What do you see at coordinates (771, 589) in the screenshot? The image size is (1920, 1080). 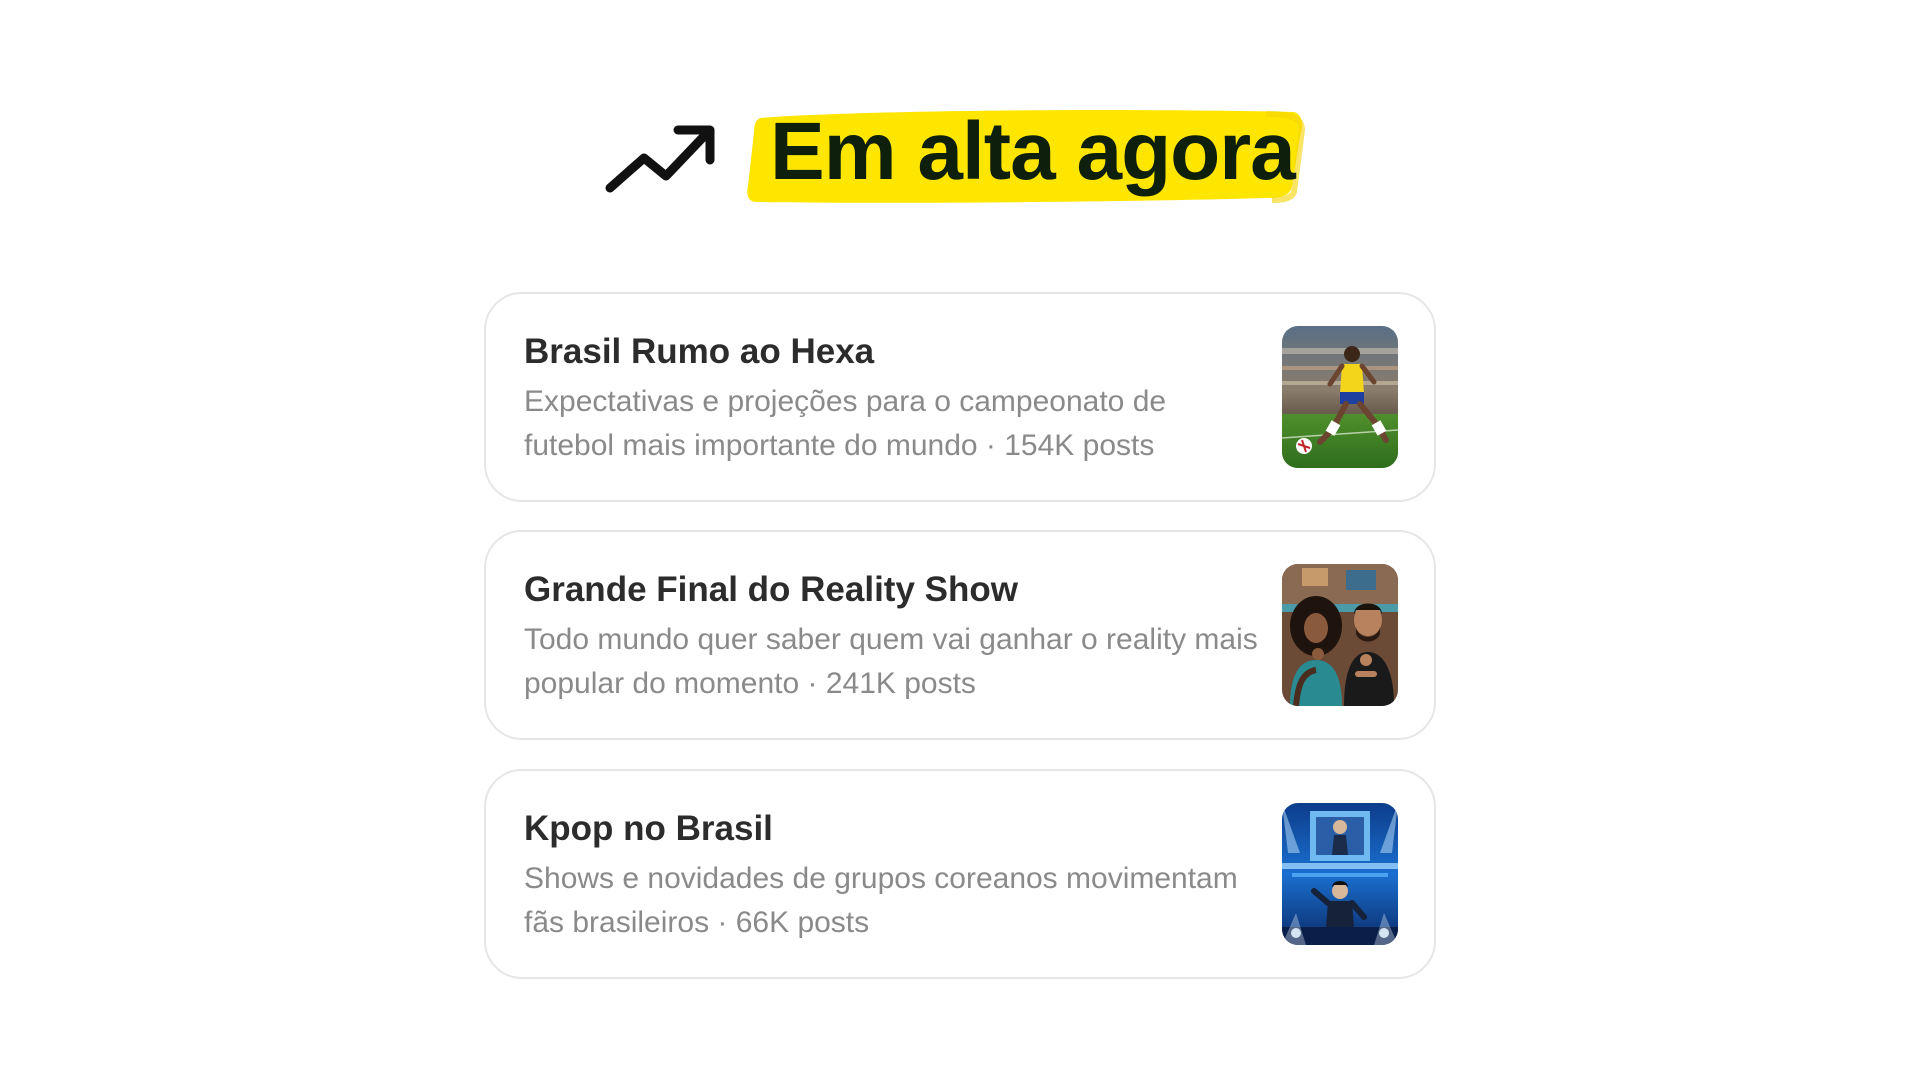 I see `trend-title: Grande Final do Reality Show` at bounding box center [771, 589].